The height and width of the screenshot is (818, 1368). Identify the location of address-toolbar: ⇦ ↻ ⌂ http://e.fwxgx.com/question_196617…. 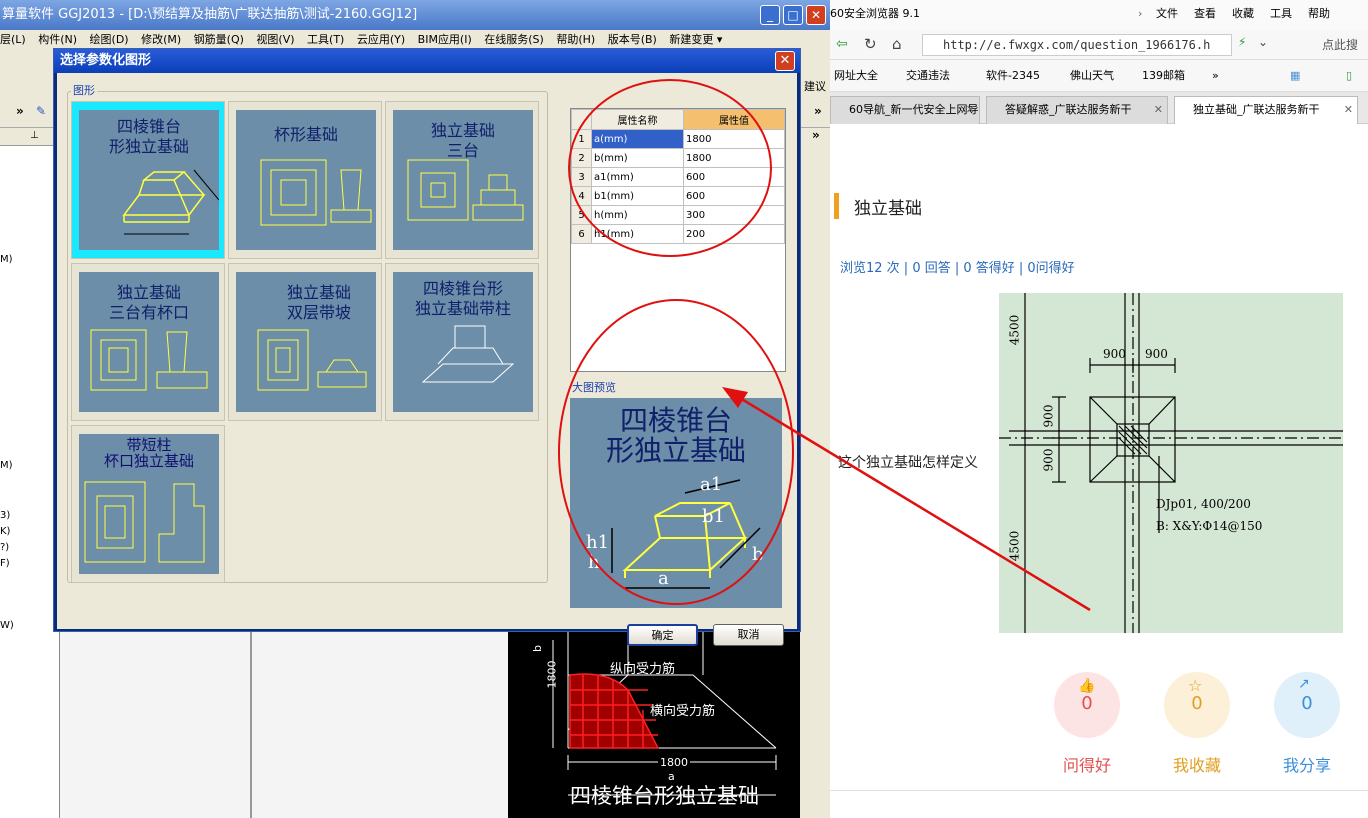
(1099, 45).